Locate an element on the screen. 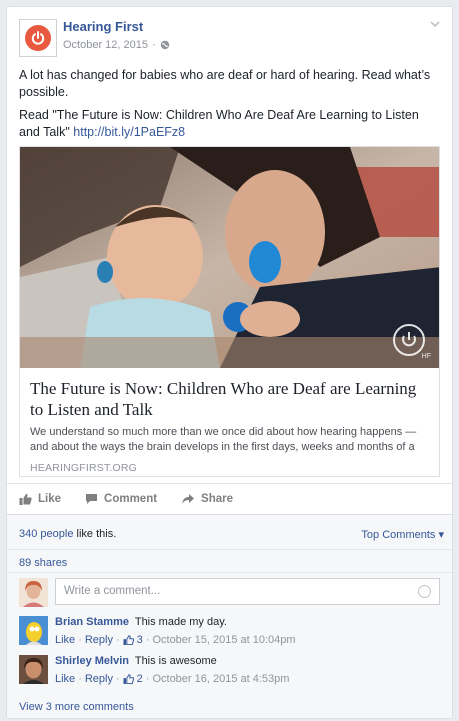 The width and height of the screenshot is (459, 721). comment-author: Shirley Melvin is located at coordinates (92, 661).